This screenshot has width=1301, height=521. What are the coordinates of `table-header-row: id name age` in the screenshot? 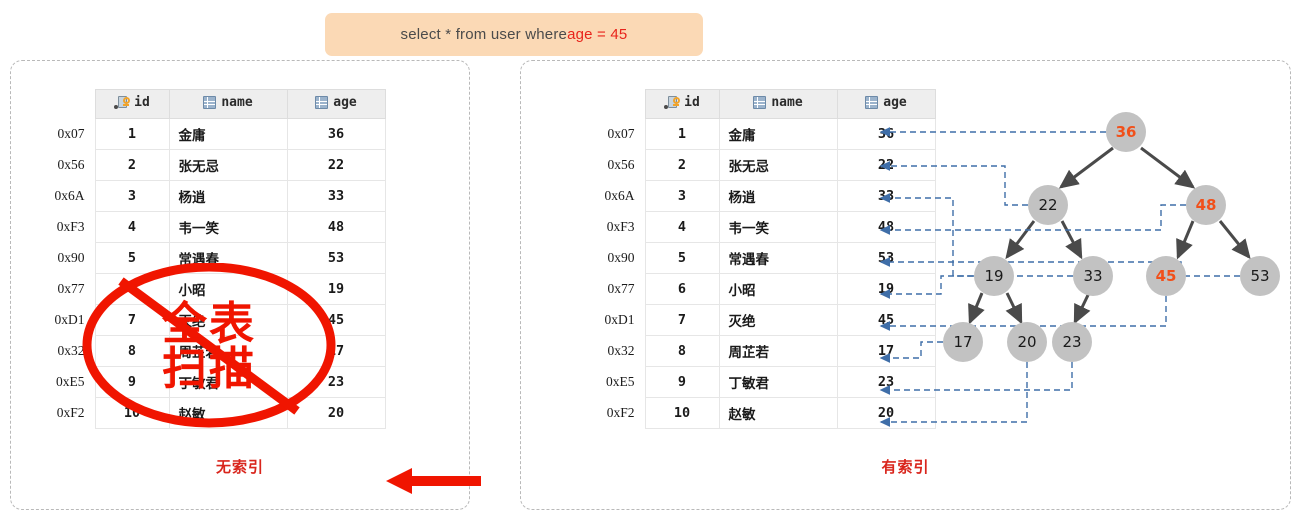 It's located at (761, 104).